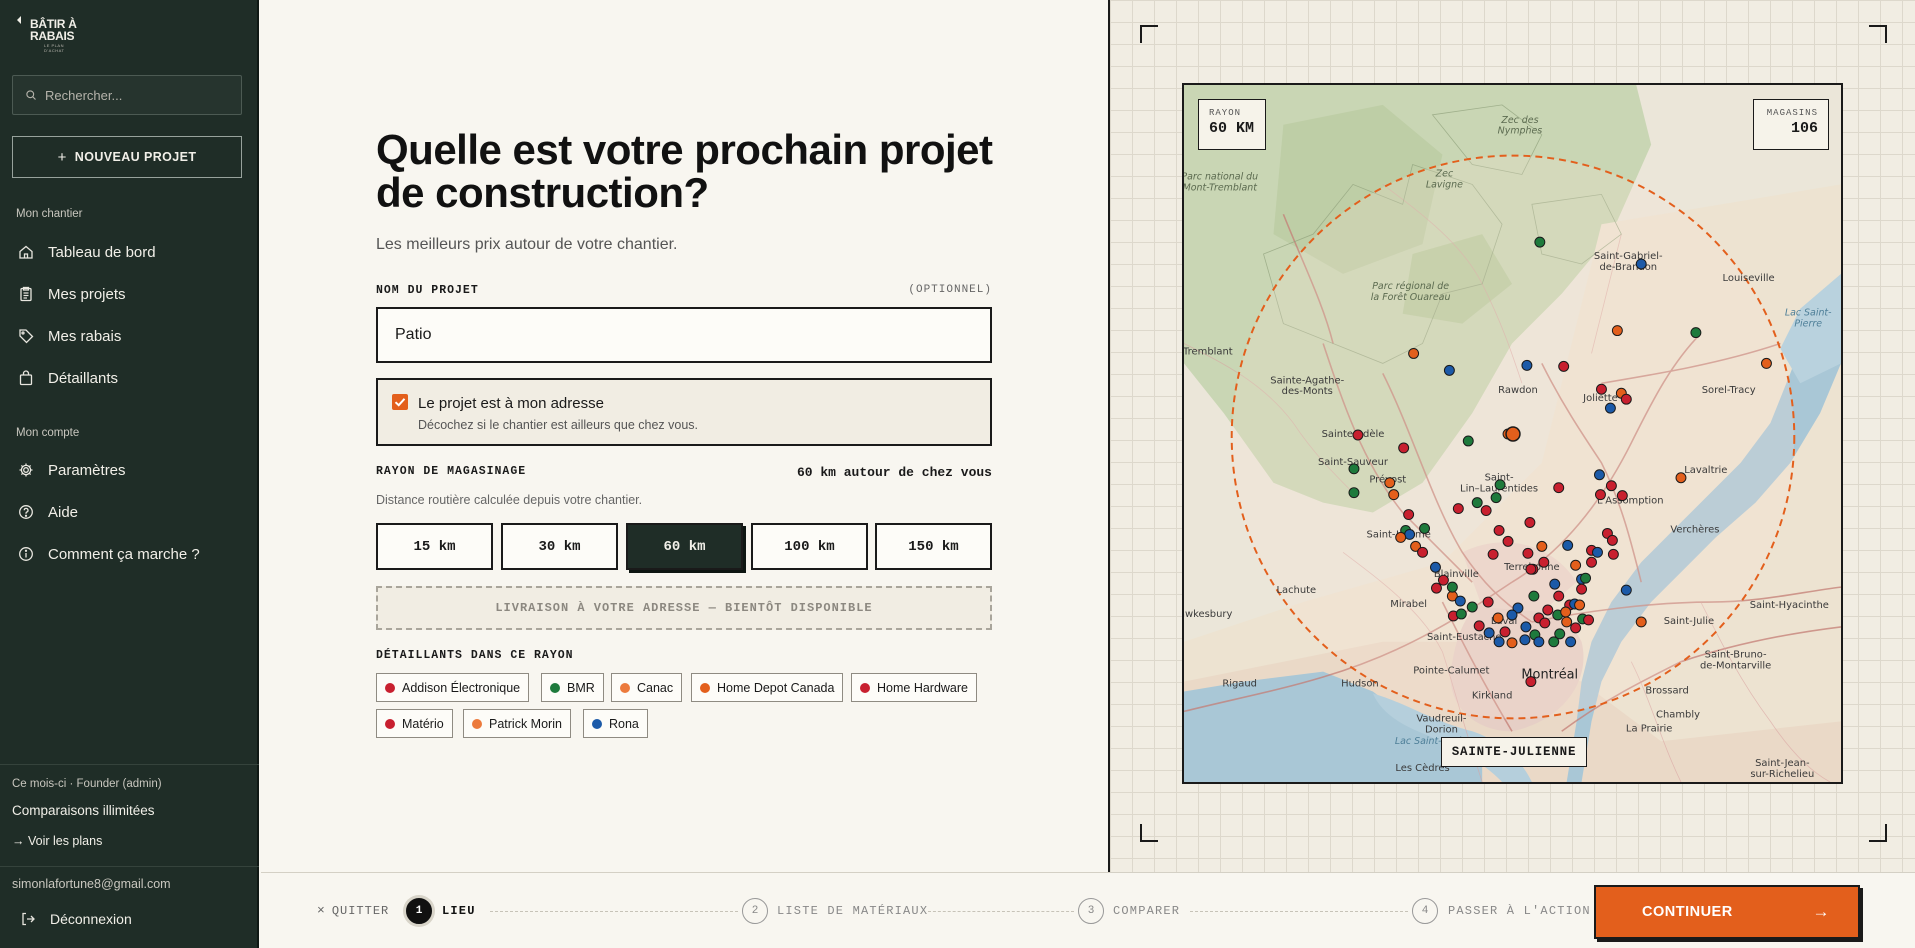 The width and height of the screenshot is (1915, 948). Describe the element at coordinates (127, 157) in the screenshot. I see `new-project-button: + NOUVEAU PROJET` at that location.